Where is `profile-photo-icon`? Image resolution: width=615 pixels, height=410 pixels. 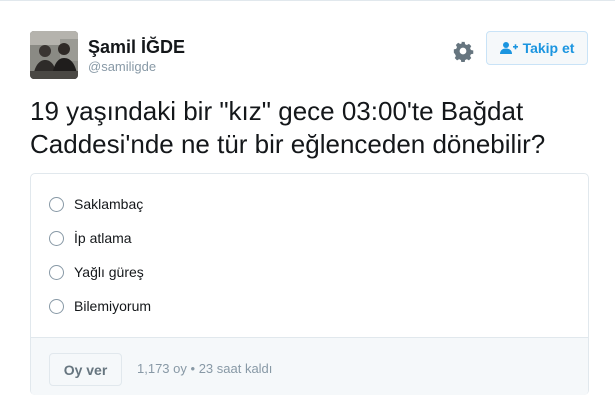 profile-photo-icon is located at coordinates (54, 55).